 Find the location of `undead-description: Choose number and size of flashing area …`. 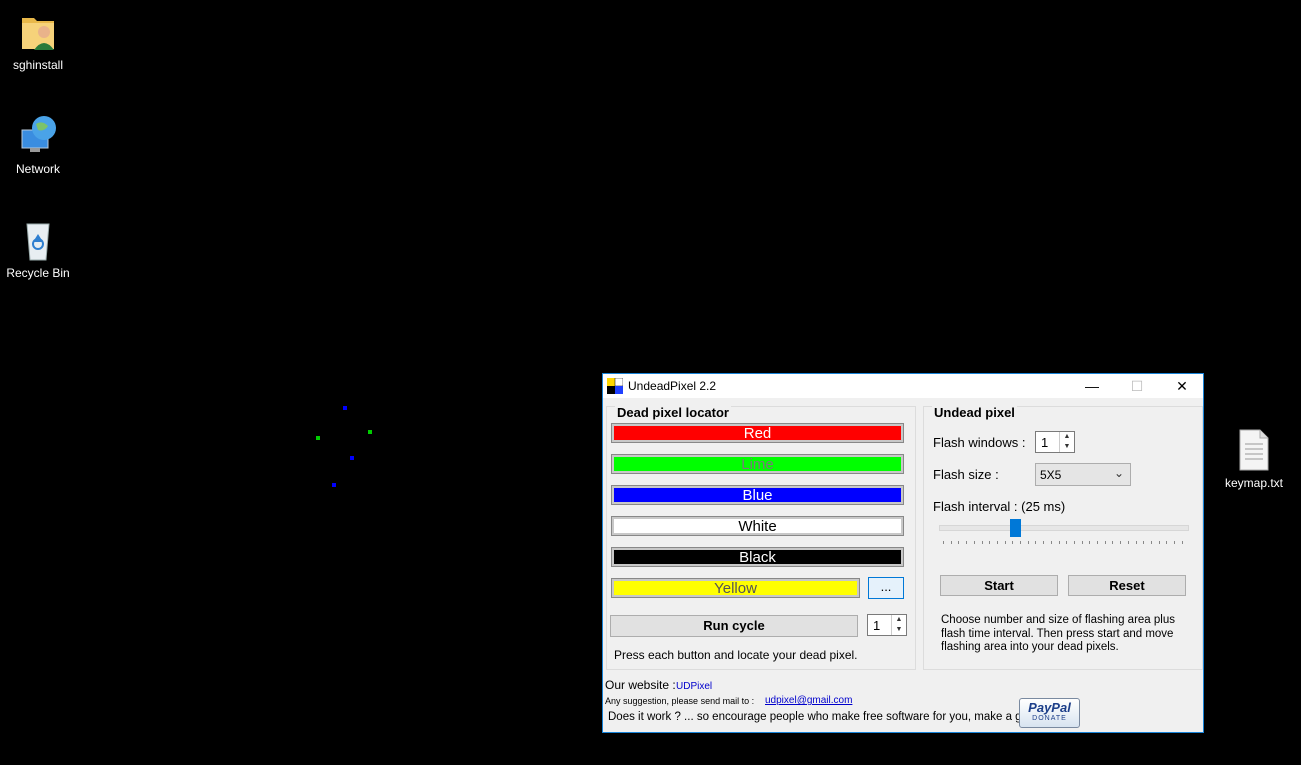

undead-description: Choose number and size of flashing area … is located at coordinates (1058, 633).